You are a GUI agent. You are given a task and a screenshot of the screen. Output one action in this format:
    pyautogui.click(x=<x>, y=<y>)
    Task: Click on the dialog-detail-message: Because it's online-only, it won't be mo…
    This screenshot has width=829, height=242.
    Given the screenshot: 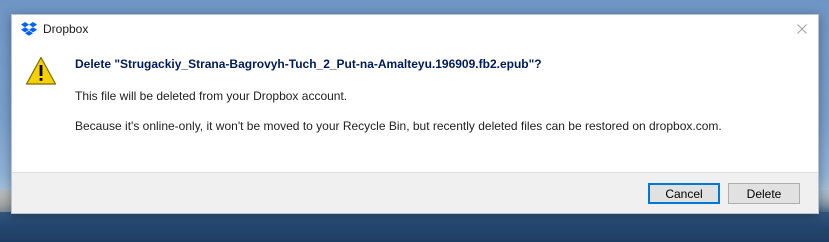 What is the action you would take?
    pyautogui.click(x=398, y=126)
    